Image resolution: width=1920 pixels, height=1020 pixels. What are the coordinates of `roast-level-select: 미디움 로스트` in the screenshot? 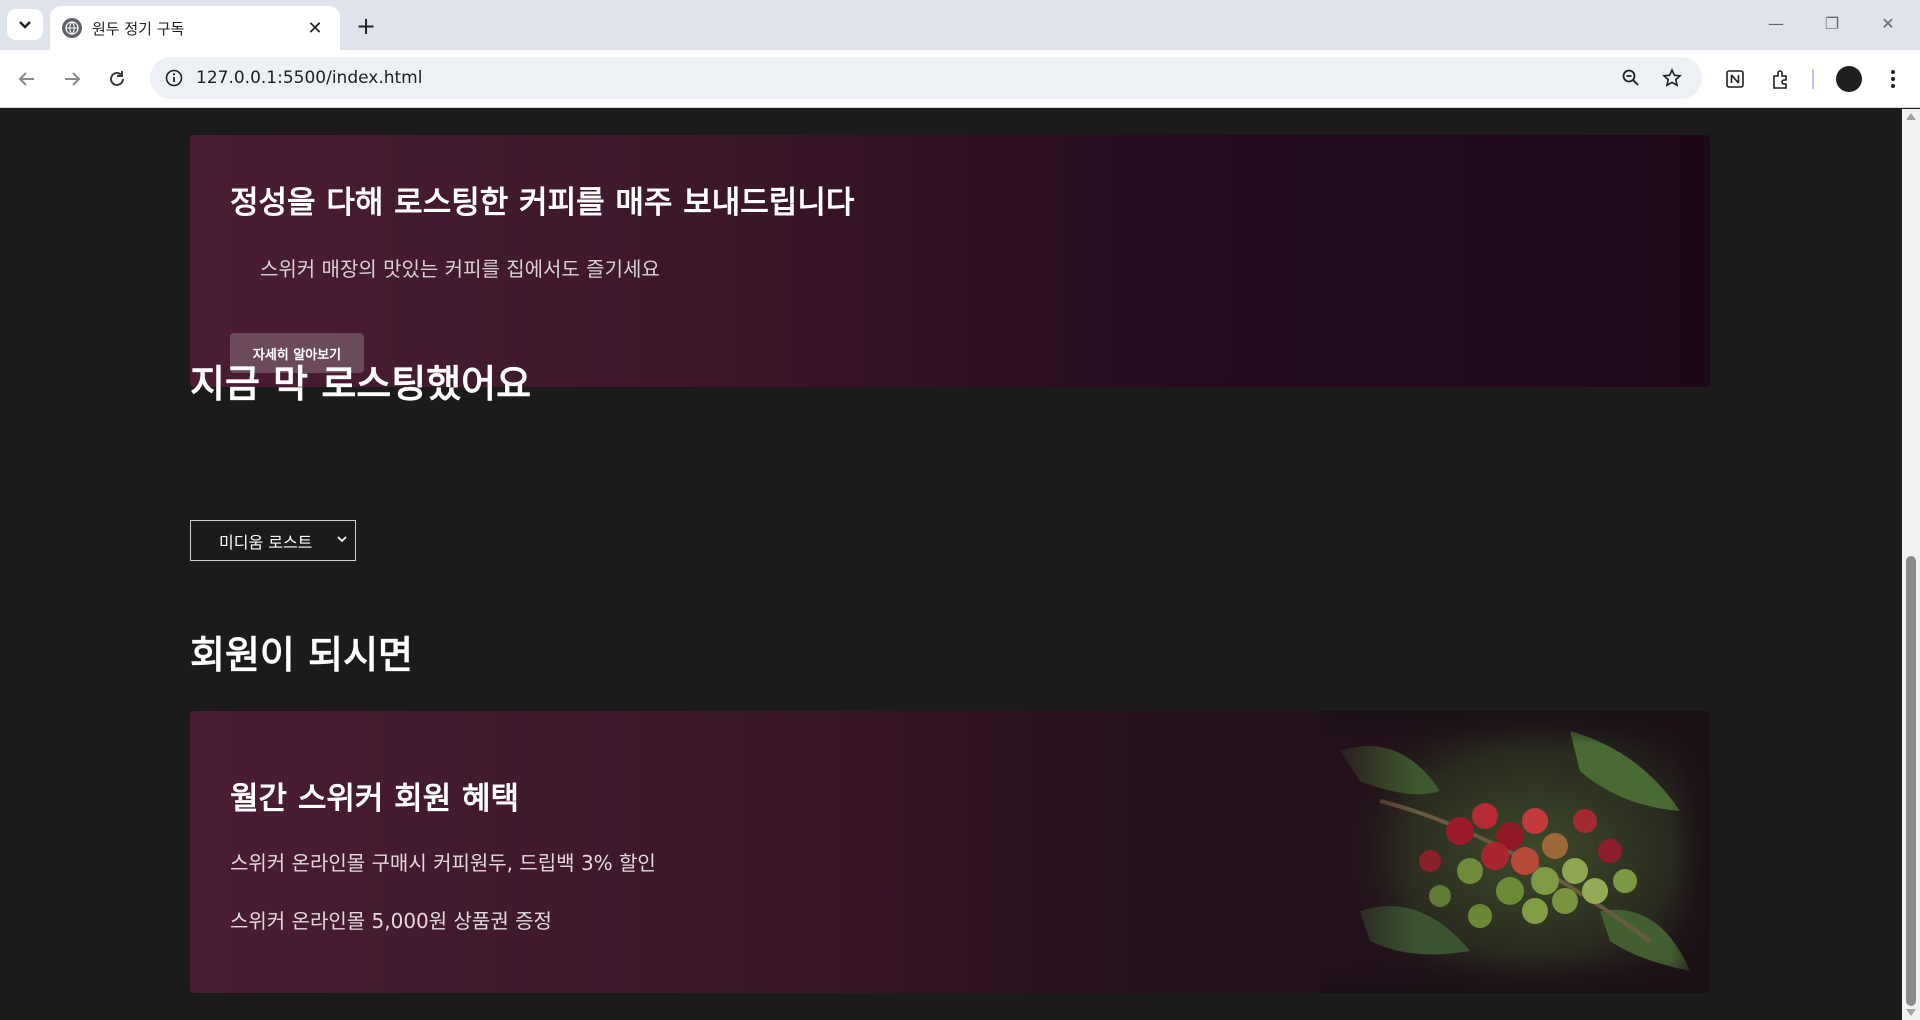 It's located at (273, 540).